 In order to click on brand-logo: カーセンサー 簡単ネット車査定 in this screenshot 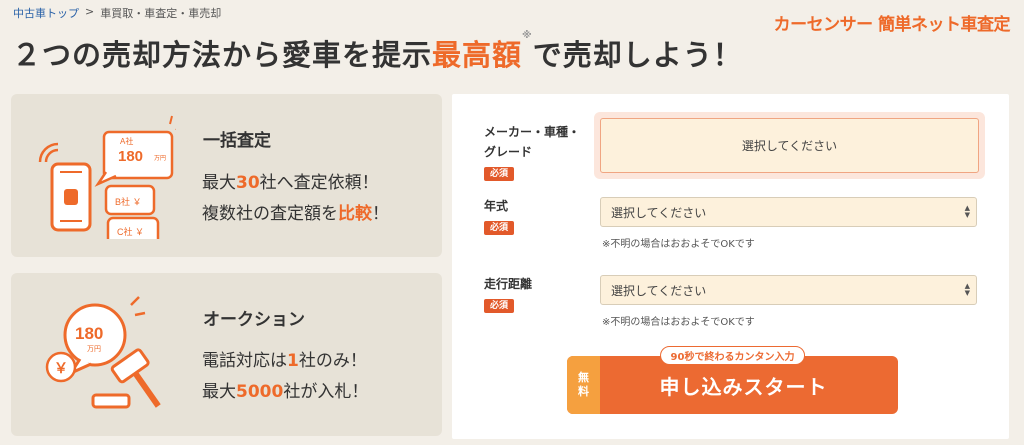, I will do `click(892, 22)`.